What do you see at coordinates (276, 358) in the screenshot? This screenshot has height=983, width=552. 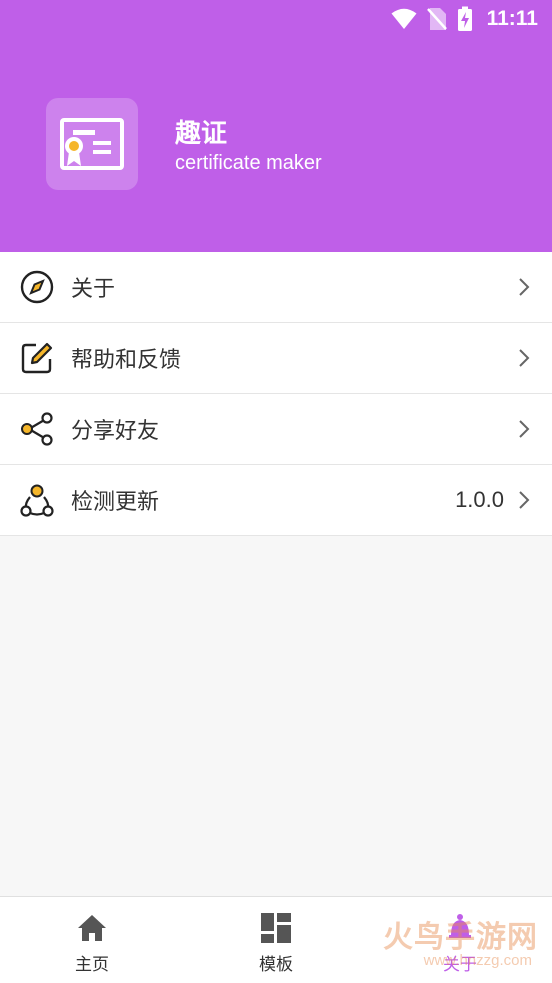 I see `menu-item-help-feedback: 帮助和反馈` at bounding box center [276, 358].